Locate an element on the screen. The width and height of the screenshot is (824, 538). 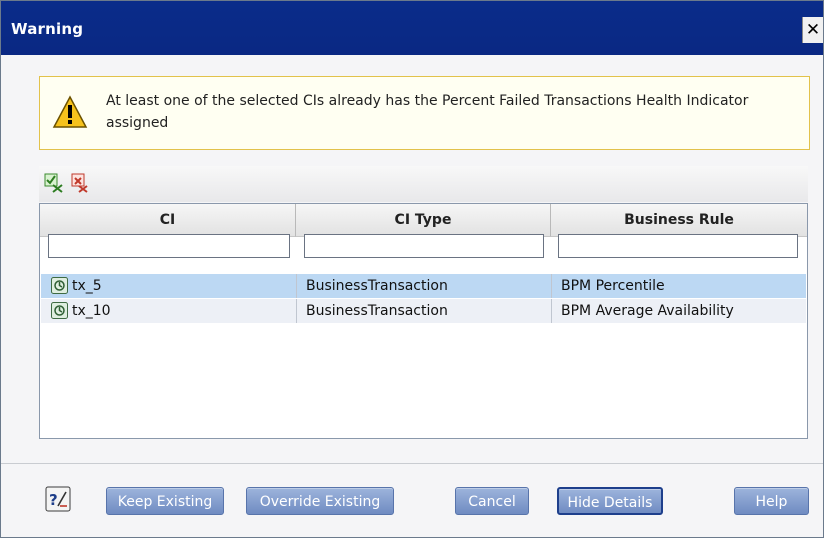
select-all-icon is located at coordinates (54, 183).